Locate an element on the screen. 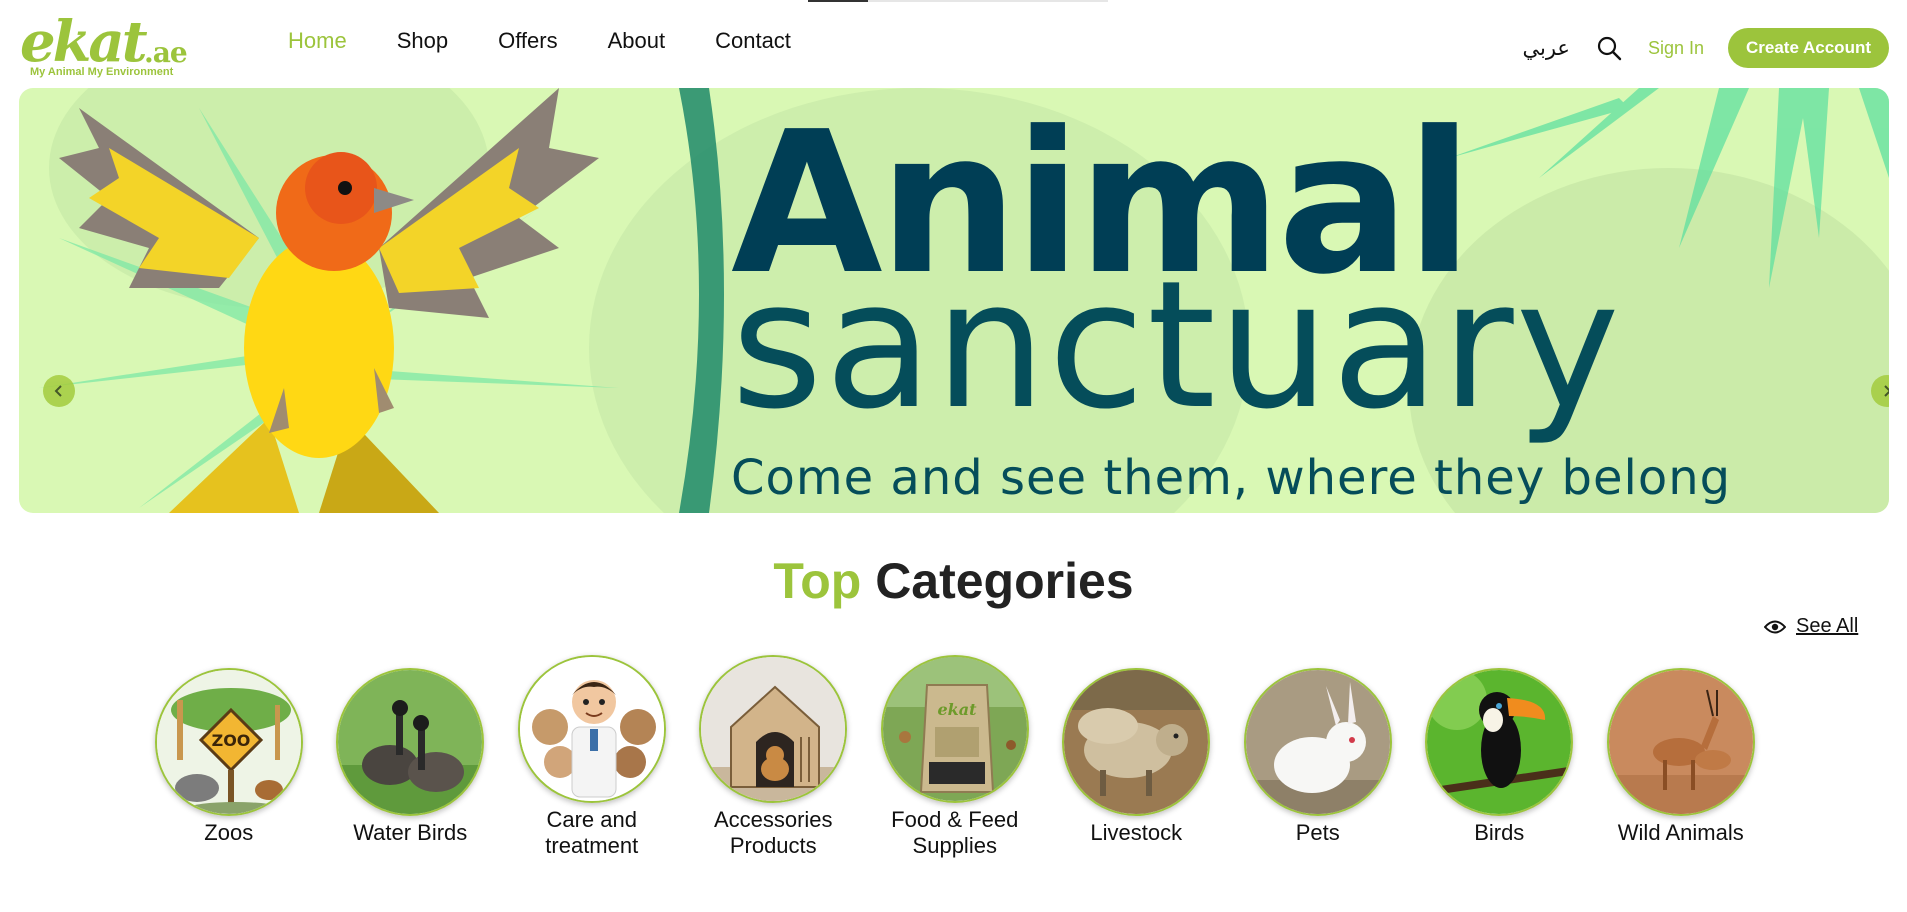 Image resolution: width=1907 pixels, height=912 pixels. banner-subtitle: Come and see them, where they belong is located at coordinates (1231, 478).